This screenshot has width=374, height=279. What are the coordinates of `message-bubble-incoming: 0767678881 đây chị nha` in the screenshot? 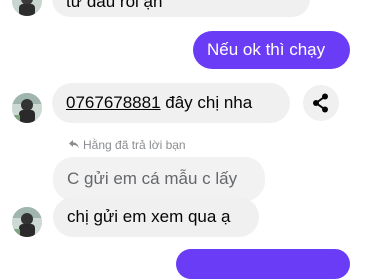 It's located at (171, 103).